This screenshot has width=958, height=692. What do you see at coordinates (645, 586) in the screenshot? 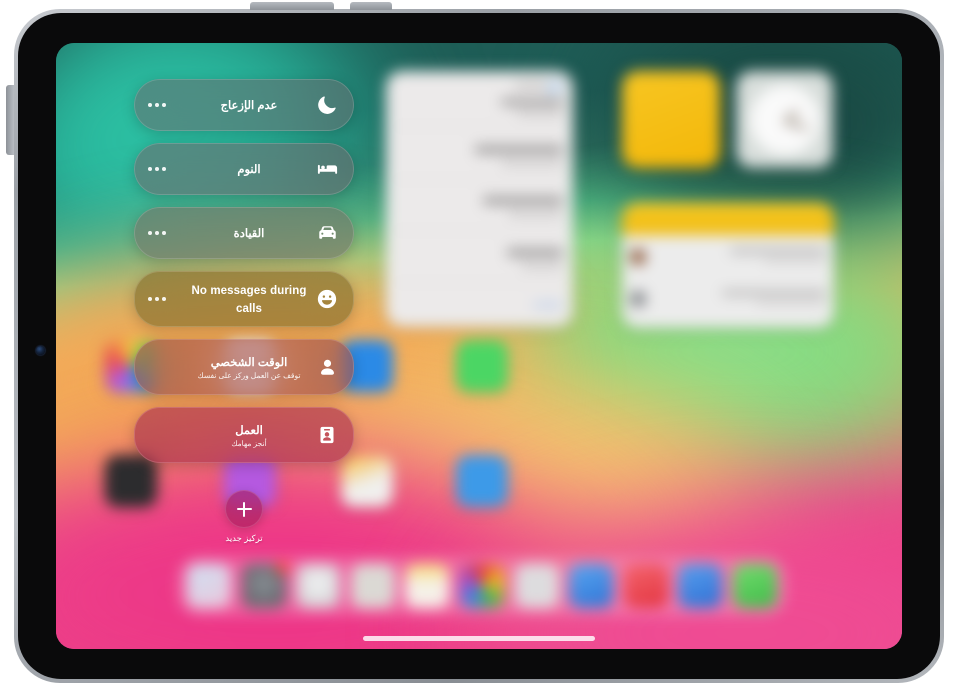
I see `dock-icon-music` at bounding box center [645, 586].